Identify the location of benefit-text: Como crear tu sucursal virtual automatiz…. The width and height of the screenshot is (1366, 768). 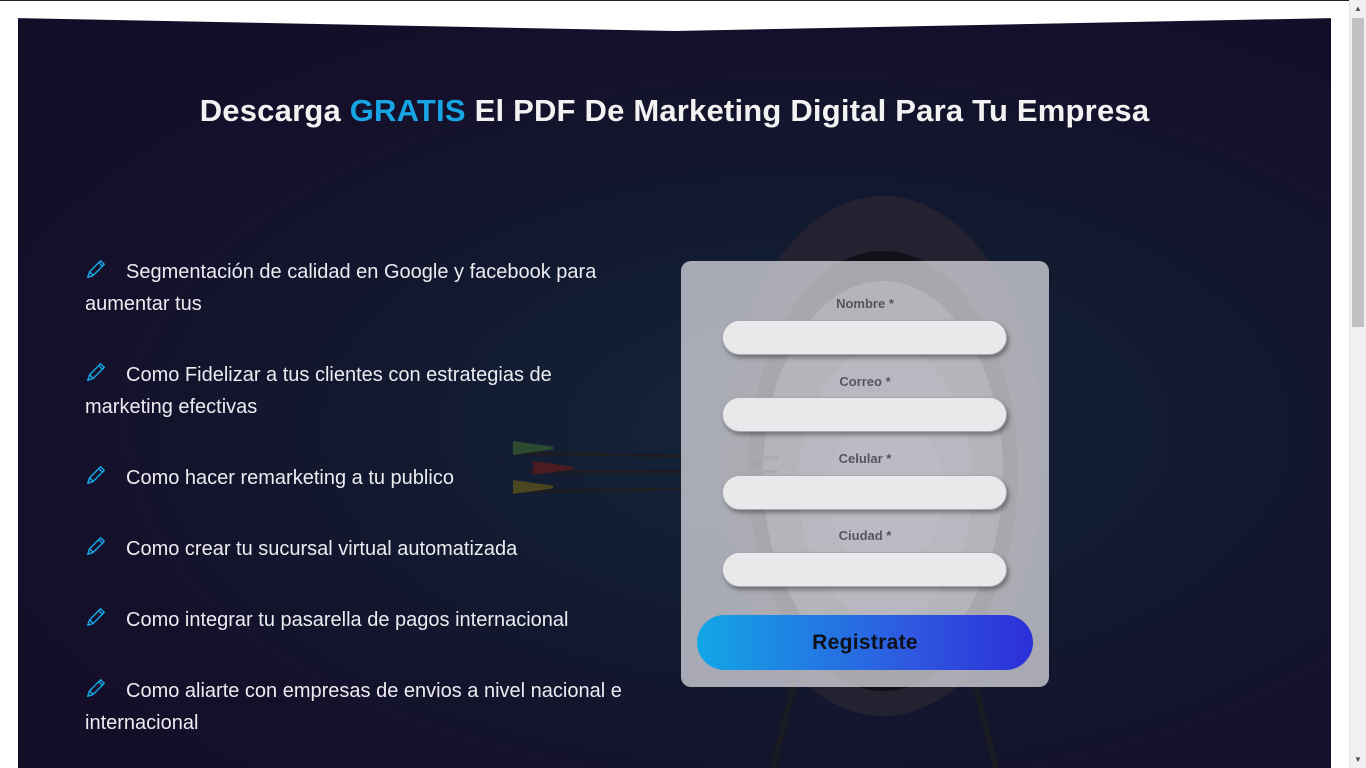
(322, 549).